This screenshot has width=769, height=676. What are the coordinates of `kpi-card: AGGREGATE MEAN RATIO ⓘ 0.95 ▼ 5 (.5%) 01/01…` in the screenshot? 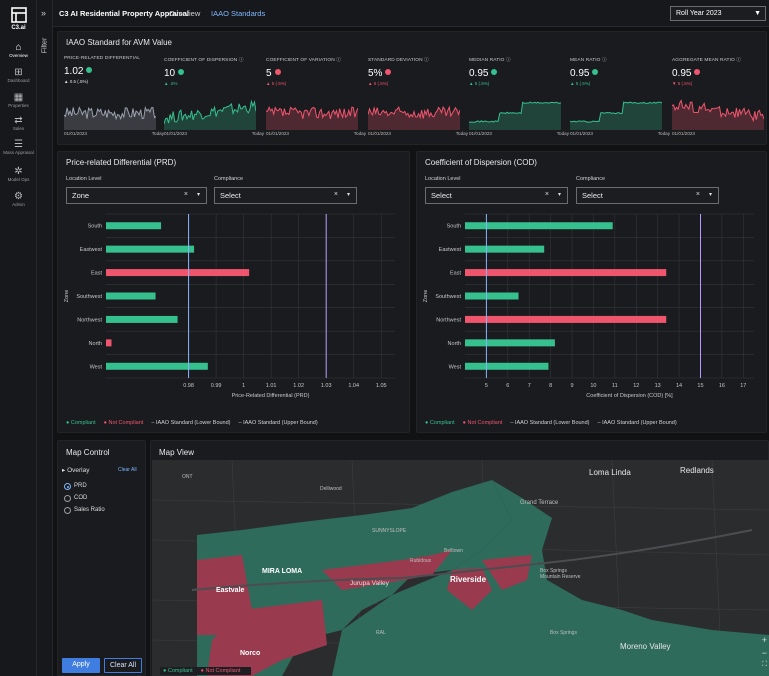 It's located at (720, 96).